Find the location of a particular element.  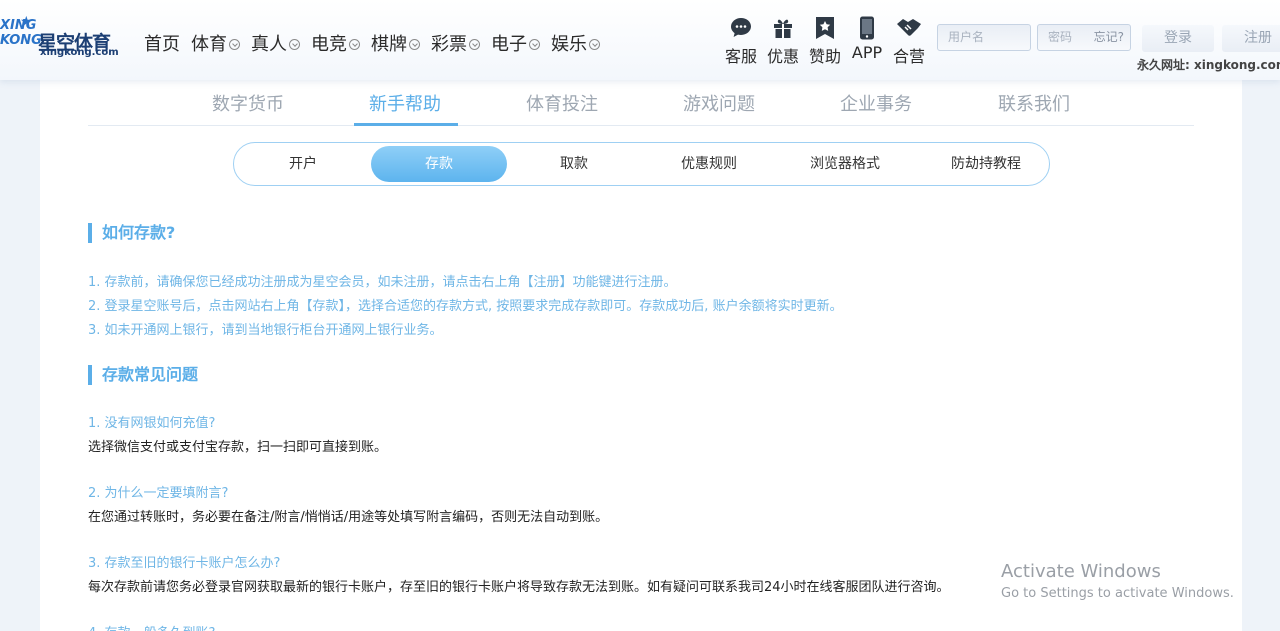

subtab-browser-format: 浏览器格式 is located at coordinates (845, 164).